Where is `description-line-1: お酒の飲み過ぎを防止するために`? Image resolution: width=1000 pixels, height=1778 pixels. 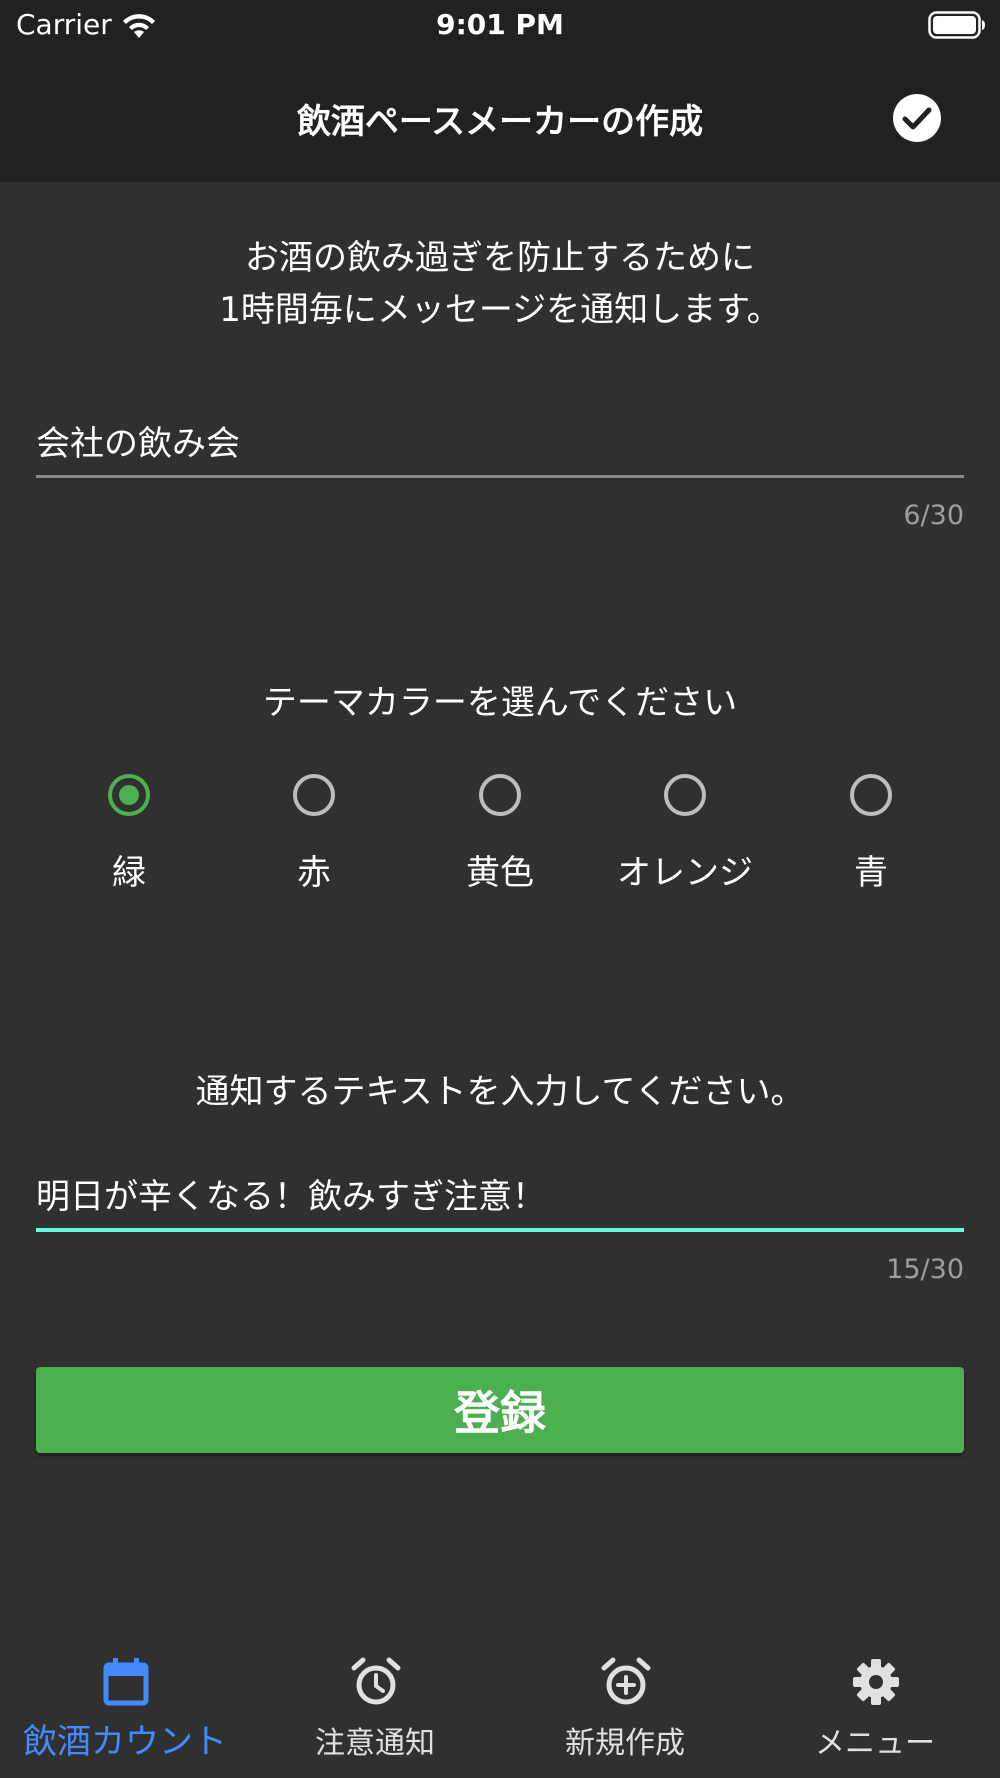
description-line-1: お酒の飲み過ぎを防止するために is located at coordinates (500, 258).